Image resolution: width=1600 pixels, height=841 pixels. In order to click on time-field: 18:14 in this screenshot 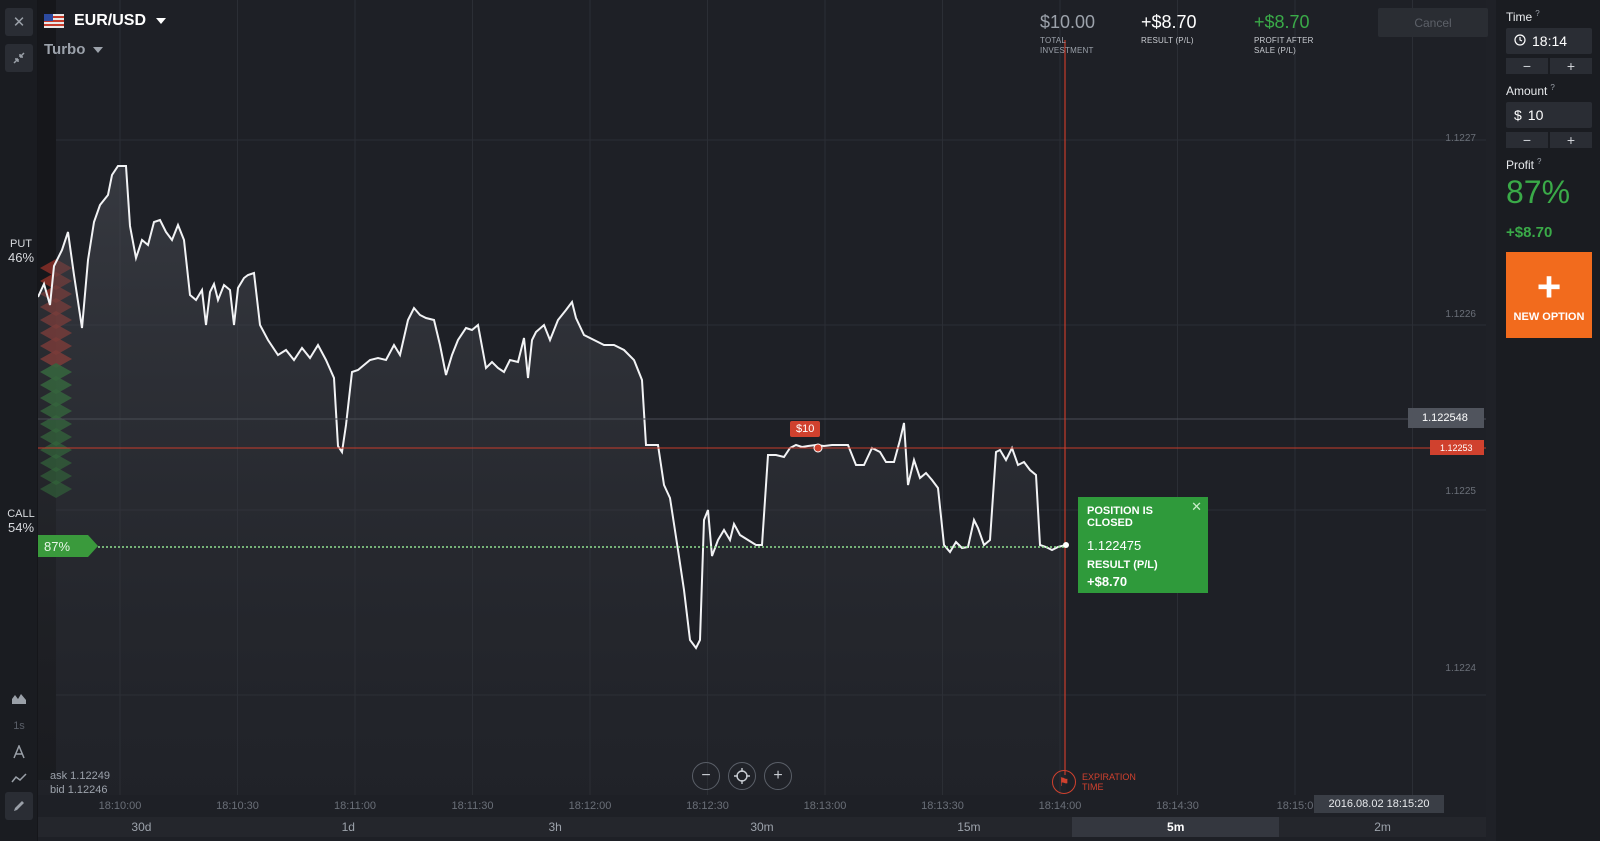, I will do `click(1549, 41)`.